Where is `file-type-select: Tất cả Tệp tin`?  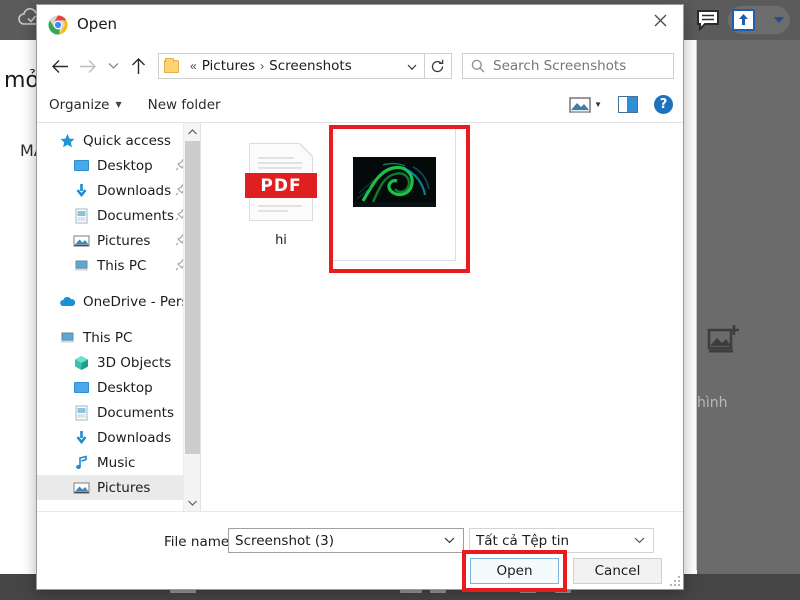
file-type-select: Tất cả Tệp tin is located at coordinates (561, 540).